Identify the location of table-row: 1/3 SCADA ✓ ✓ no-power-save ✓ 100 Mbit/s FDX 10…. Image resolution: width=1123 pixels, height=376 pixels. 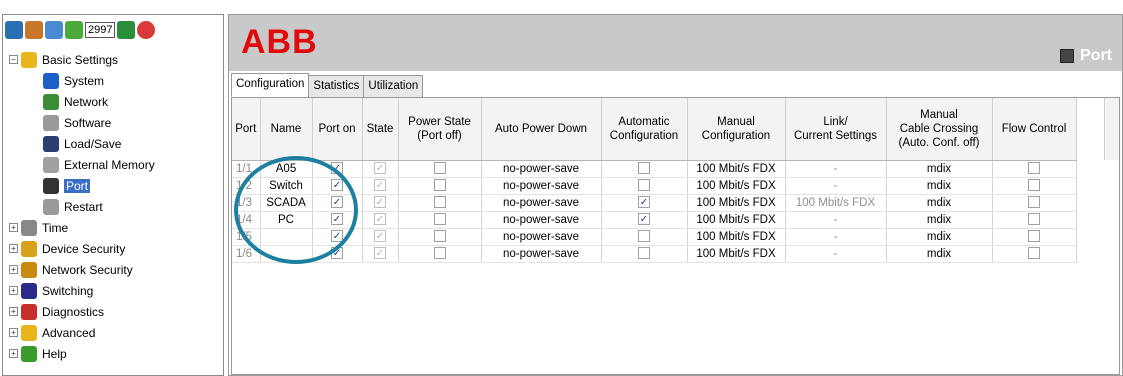
(654, 203).